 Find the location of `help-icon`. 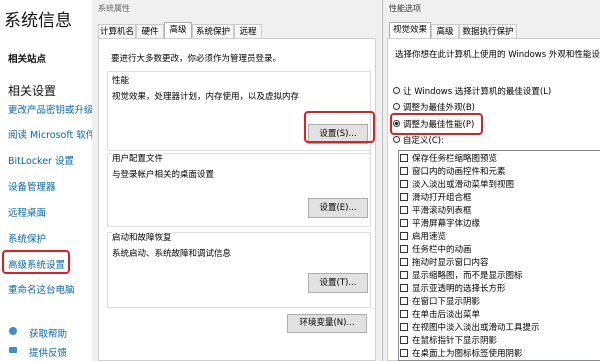

help-icon is located at coordinates (13, 332).